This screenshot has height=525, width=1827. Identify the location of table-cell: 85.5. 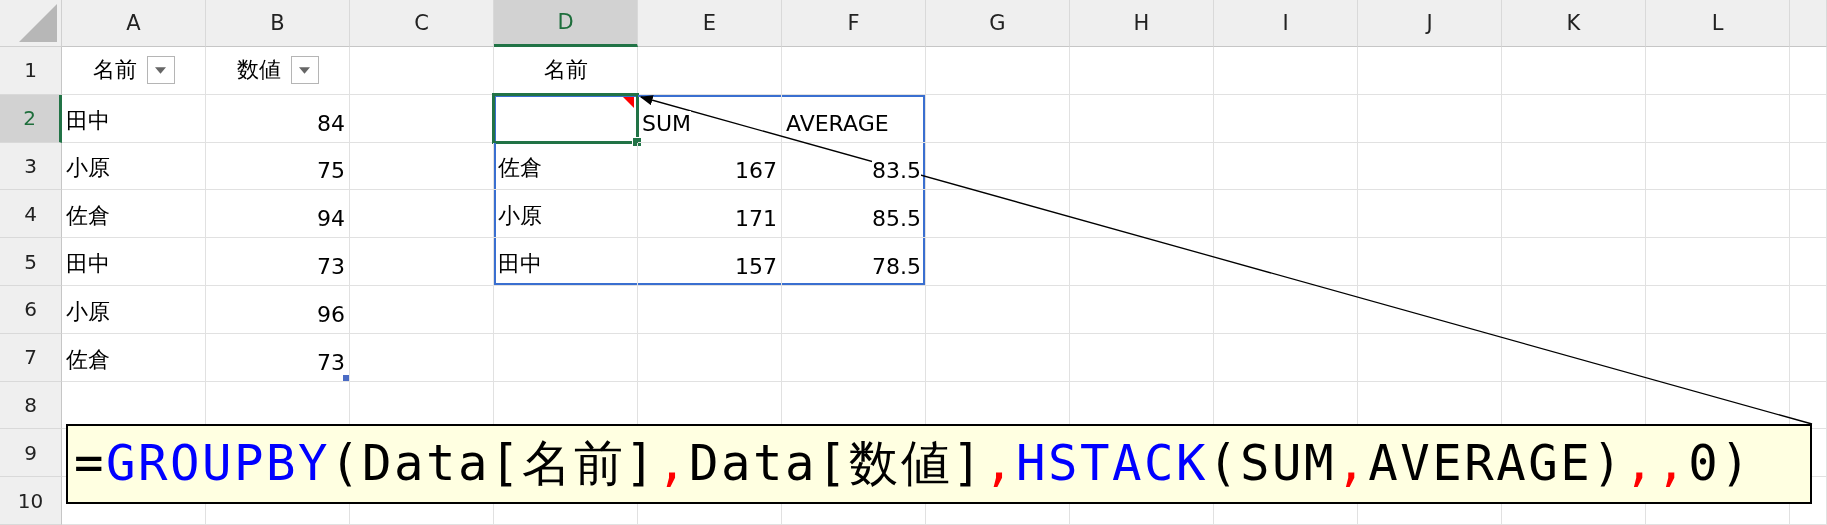
(854, 214).